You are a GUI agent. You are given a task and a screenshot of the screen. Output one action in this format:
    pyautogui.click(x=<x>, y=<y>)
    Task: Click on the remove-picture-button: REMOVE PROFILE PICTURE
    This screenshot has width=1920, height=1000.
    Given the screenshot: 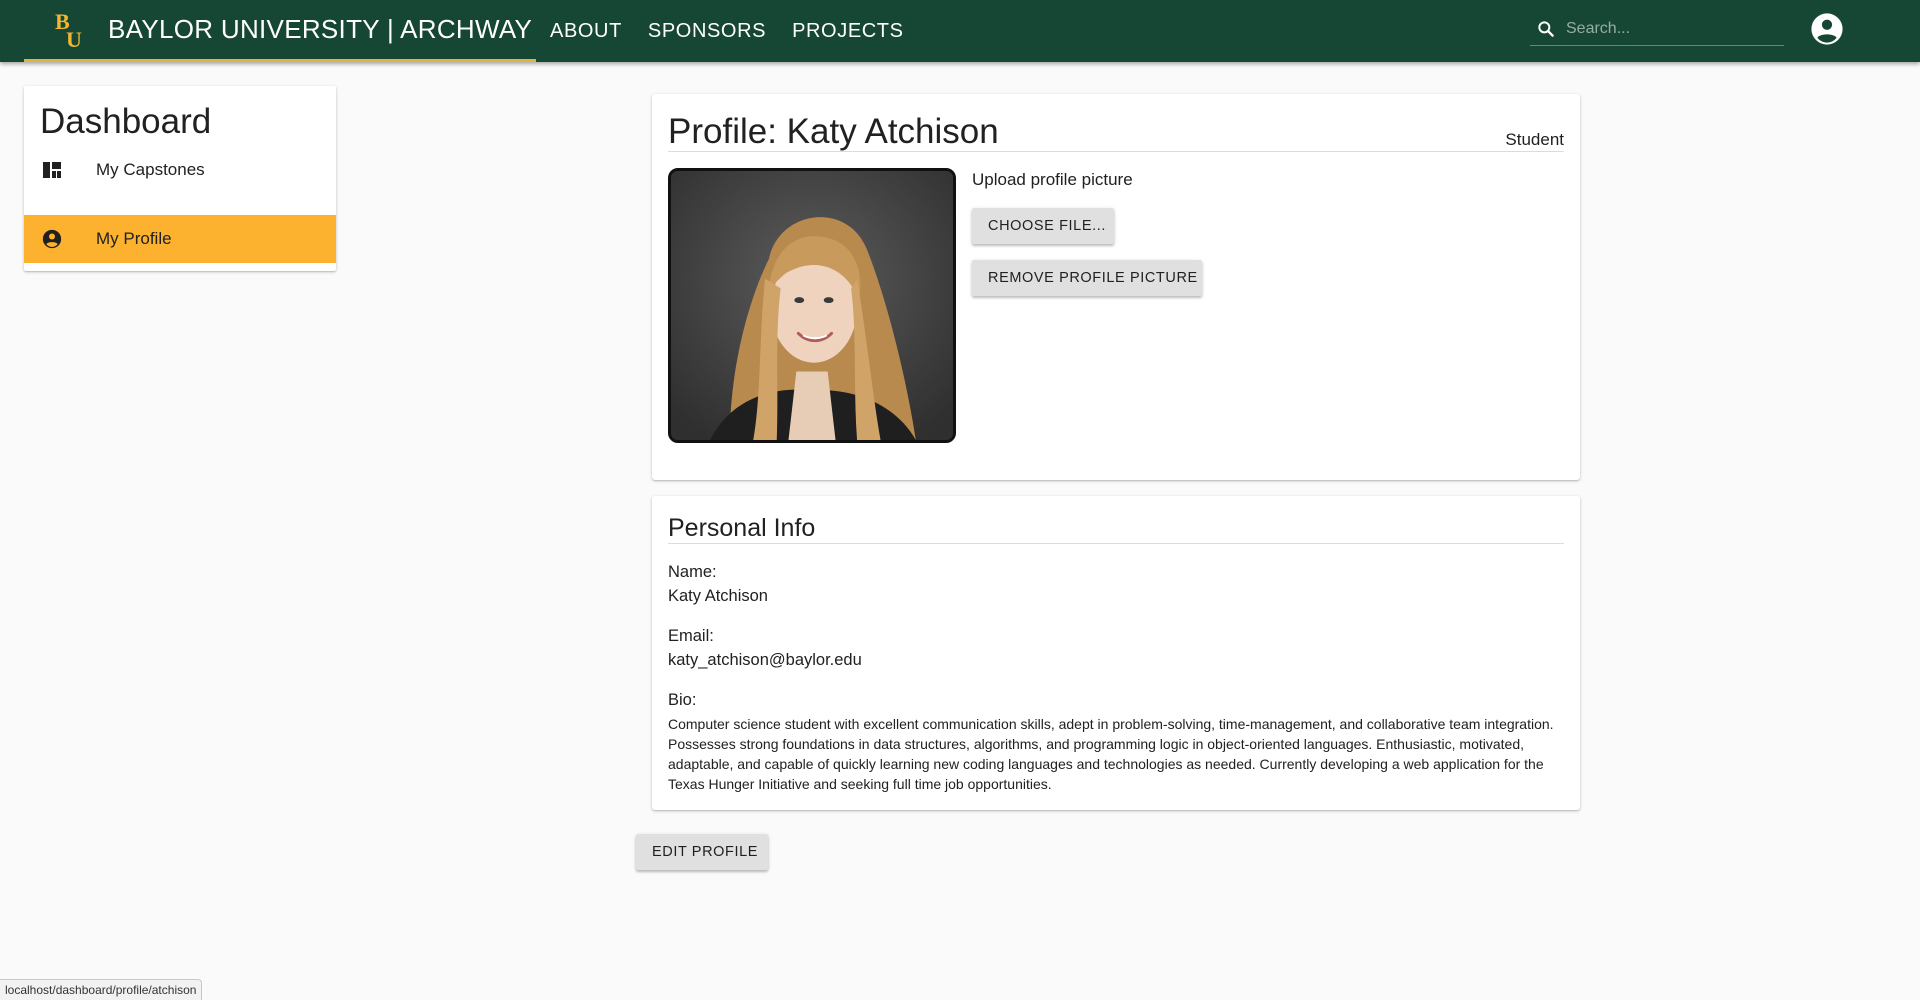 What is the action you would take?
    pyautogui.click(x=1087, y=278)
    